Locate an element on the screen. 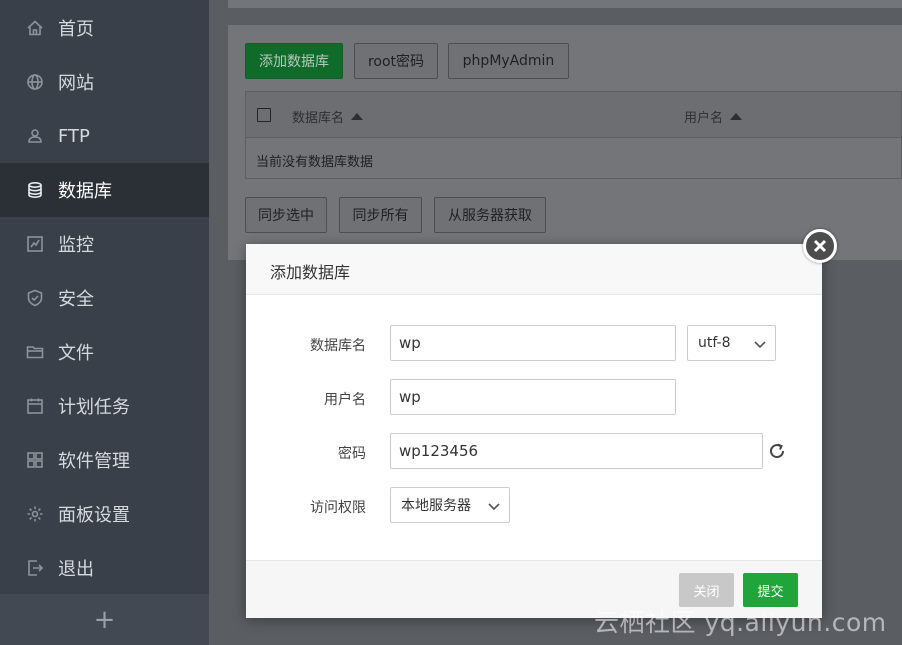 Image resolution: width=902 pixels, height=645 pixels. password-label: 密码 is located at coordinates (352, 454).